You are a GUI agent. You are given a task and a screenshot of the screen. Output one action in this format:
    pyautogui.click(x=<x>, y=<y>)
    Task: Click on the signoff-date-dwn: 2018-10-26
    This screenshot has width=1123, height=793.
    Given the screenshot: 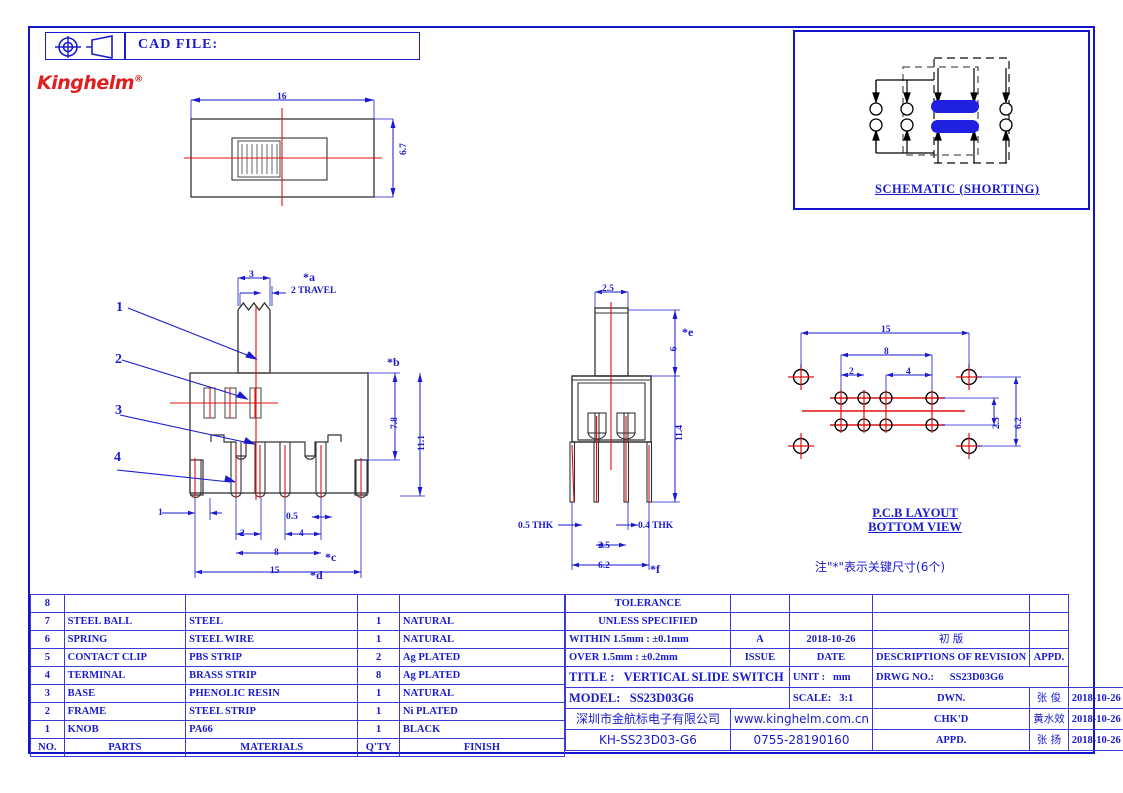 What is the action you would take?
    pyautogui.click(x=1095, y=698)
    